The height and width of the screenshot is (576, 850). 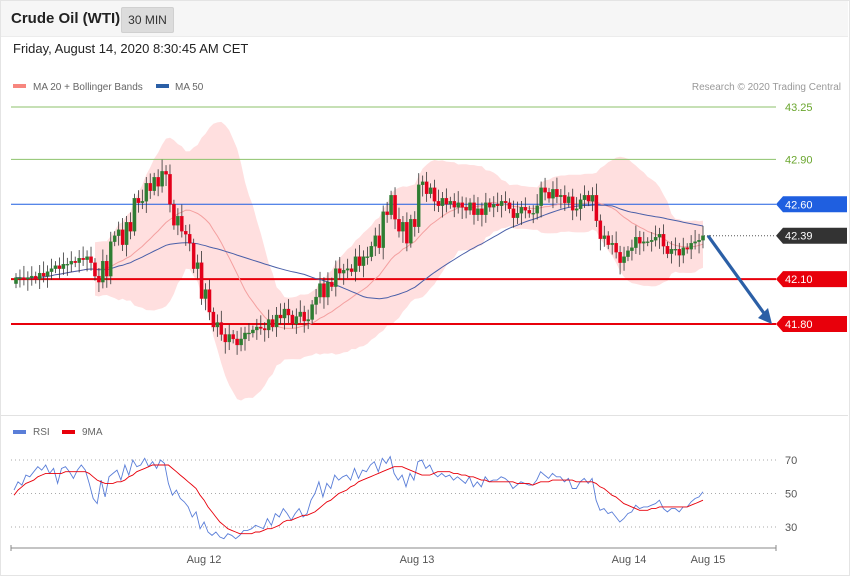 I want to click on price-level-label-2: 42.60, so click(x=799, y=205).